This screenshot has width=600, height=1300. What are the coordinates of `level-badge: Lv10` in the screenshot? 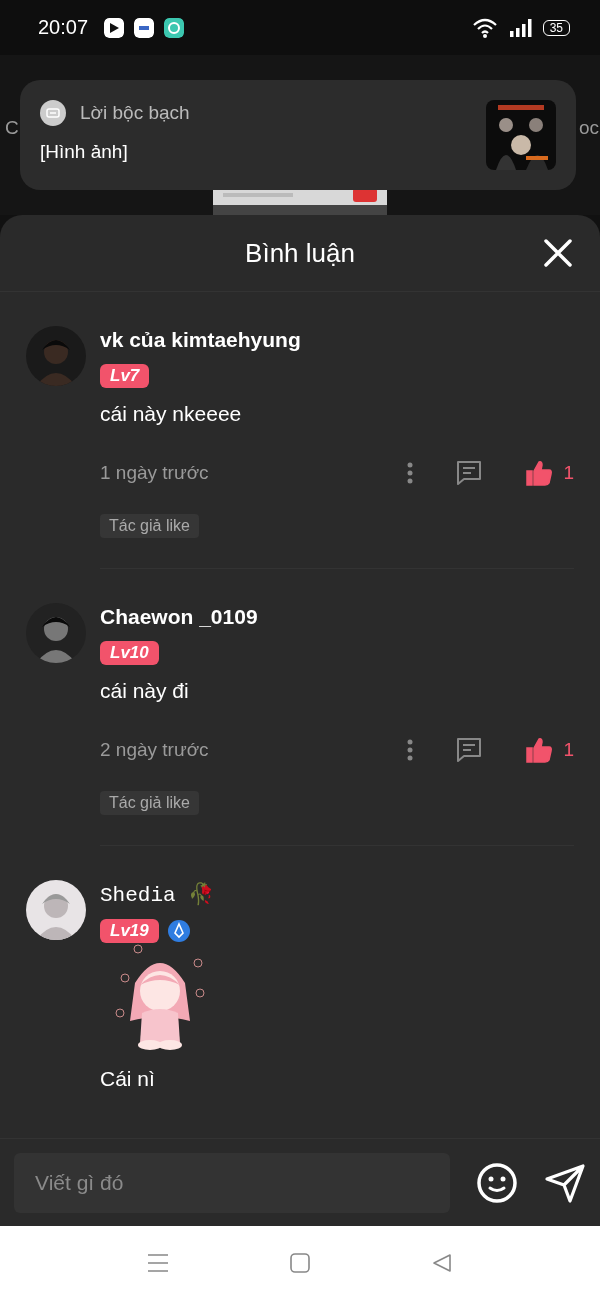 It's located at (129, 653).